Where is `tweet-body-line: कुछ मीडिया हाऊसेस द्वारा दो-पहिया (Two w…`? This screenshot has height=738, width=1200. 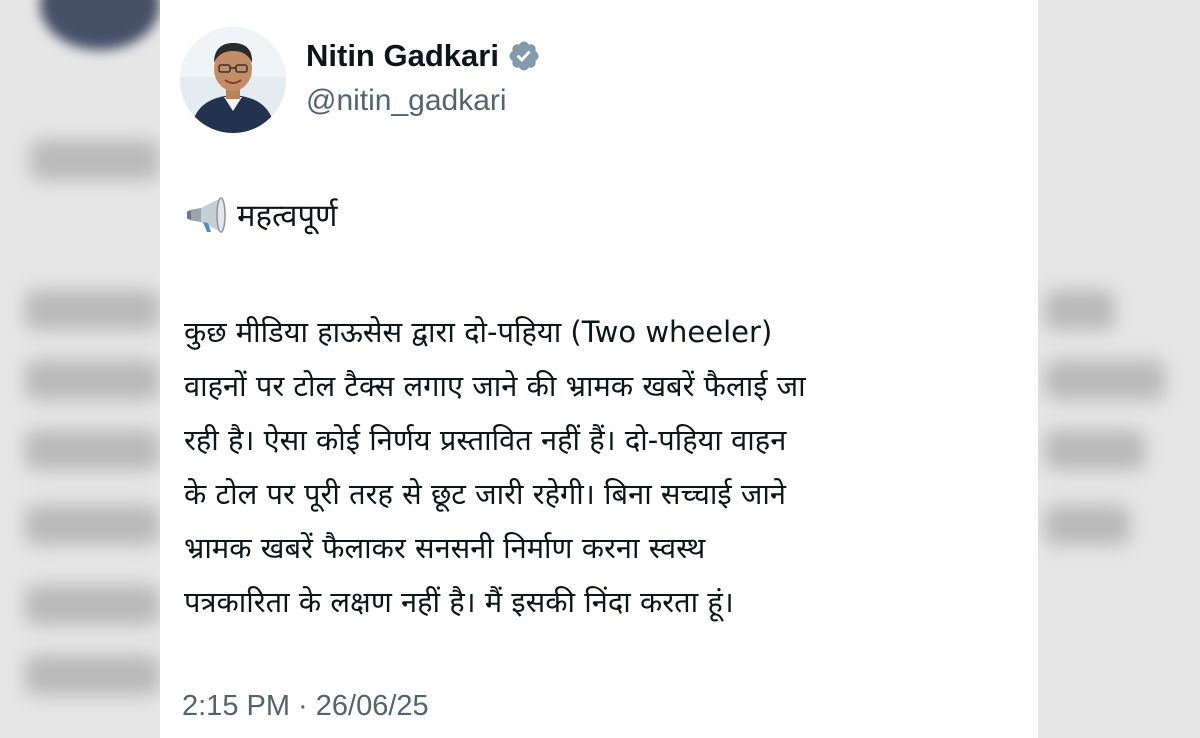
tweet-body-line: कुछ मीडिया हाऊसेस द्वारा दो-पहिया (Two w… is located at coordinates (478, 332).